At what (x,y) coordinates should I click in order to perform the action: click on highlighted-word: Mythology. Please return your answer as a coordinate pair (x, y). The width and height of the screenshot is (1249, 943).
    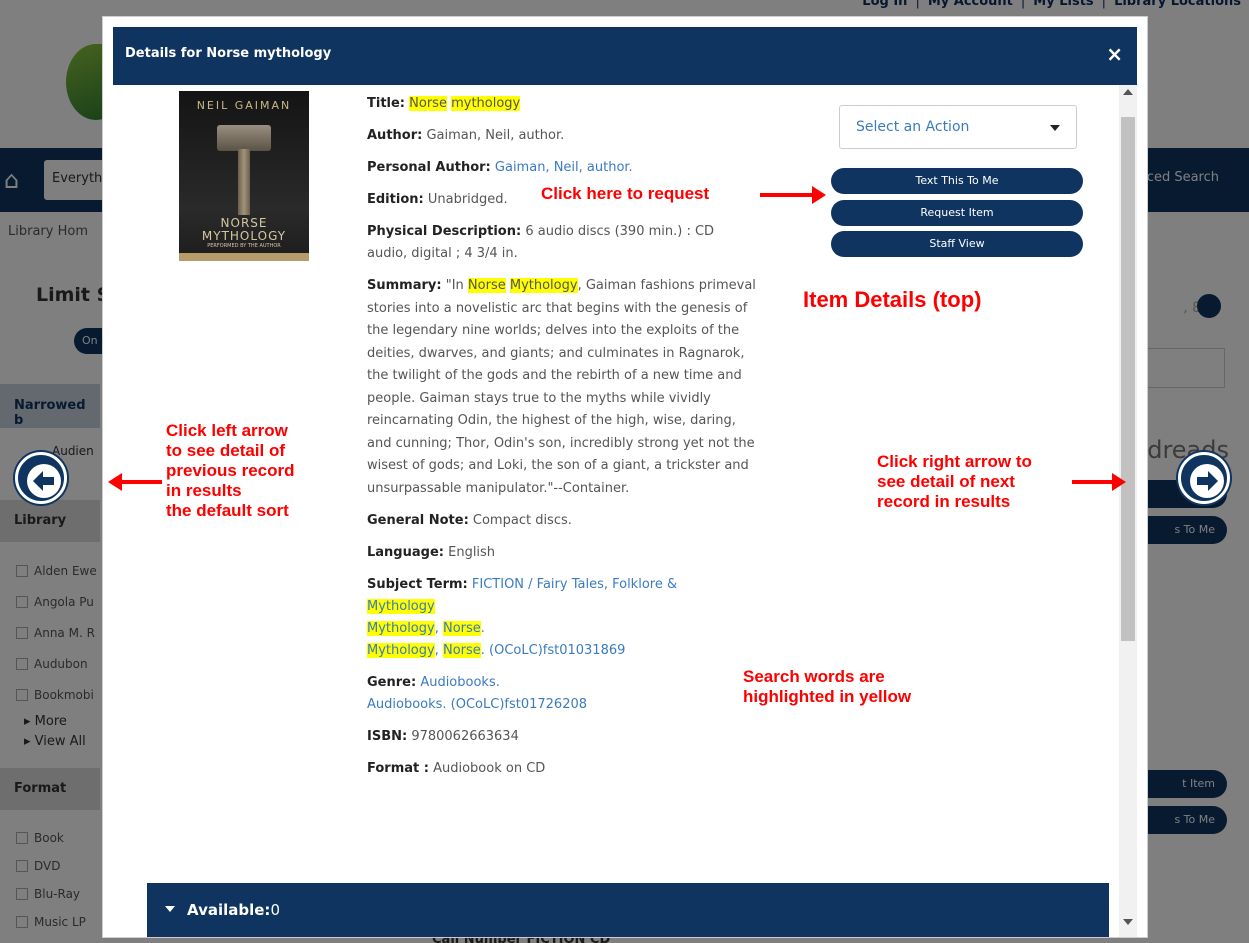
    Looking at the image, I should click on (543, 285).